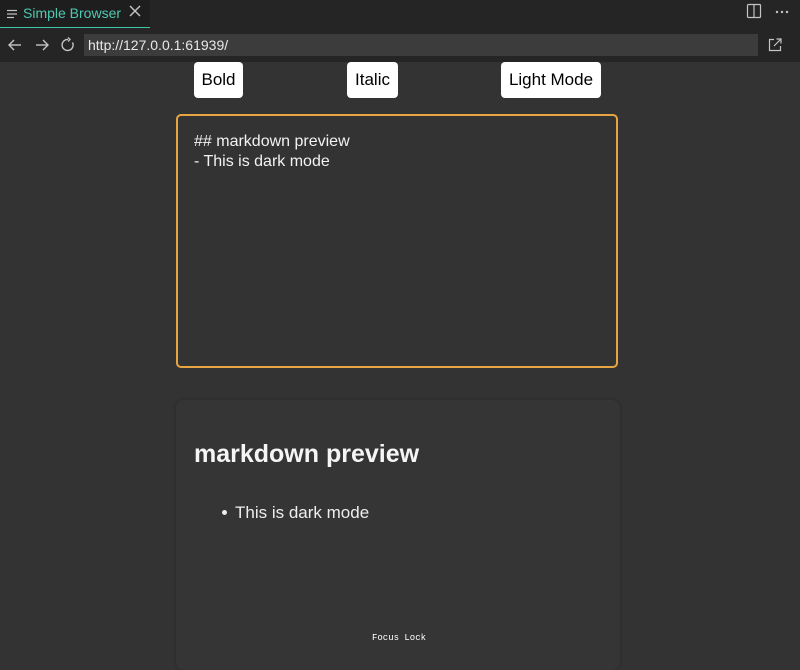 The width and height of the screenshot is (800, 670). Describe the element at coordinates (68, 45) in the screenshot. I see `reload-icon` at that location.